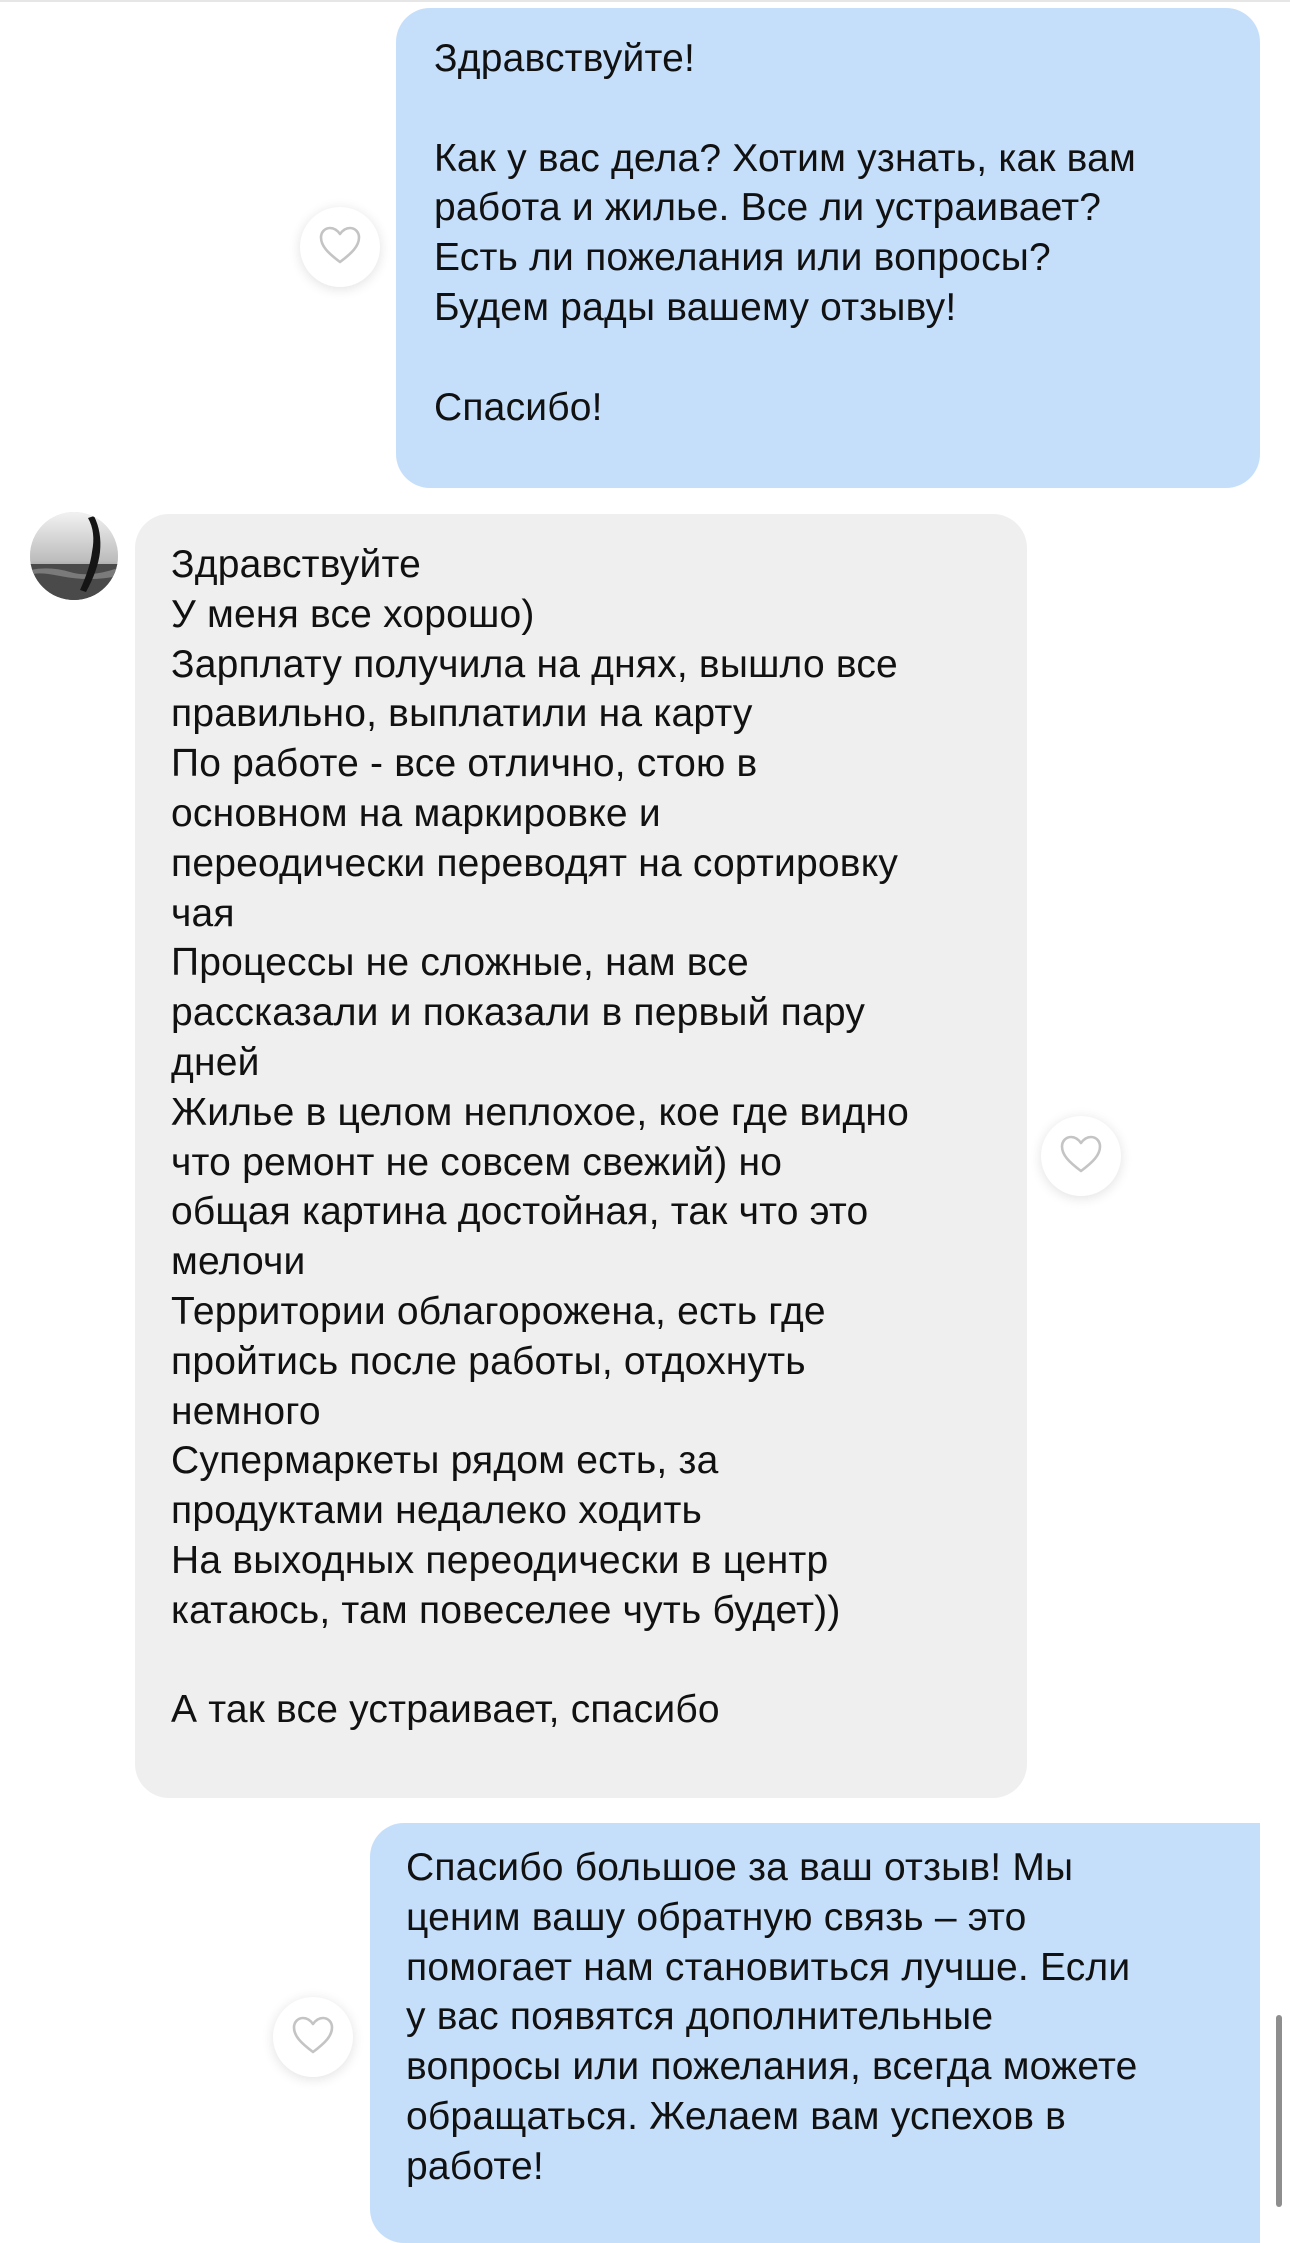 This screenshot has width=1290, height=2243. I want to click on message-line: помогает нам становиться лучше. Если, so click(768, 1967).